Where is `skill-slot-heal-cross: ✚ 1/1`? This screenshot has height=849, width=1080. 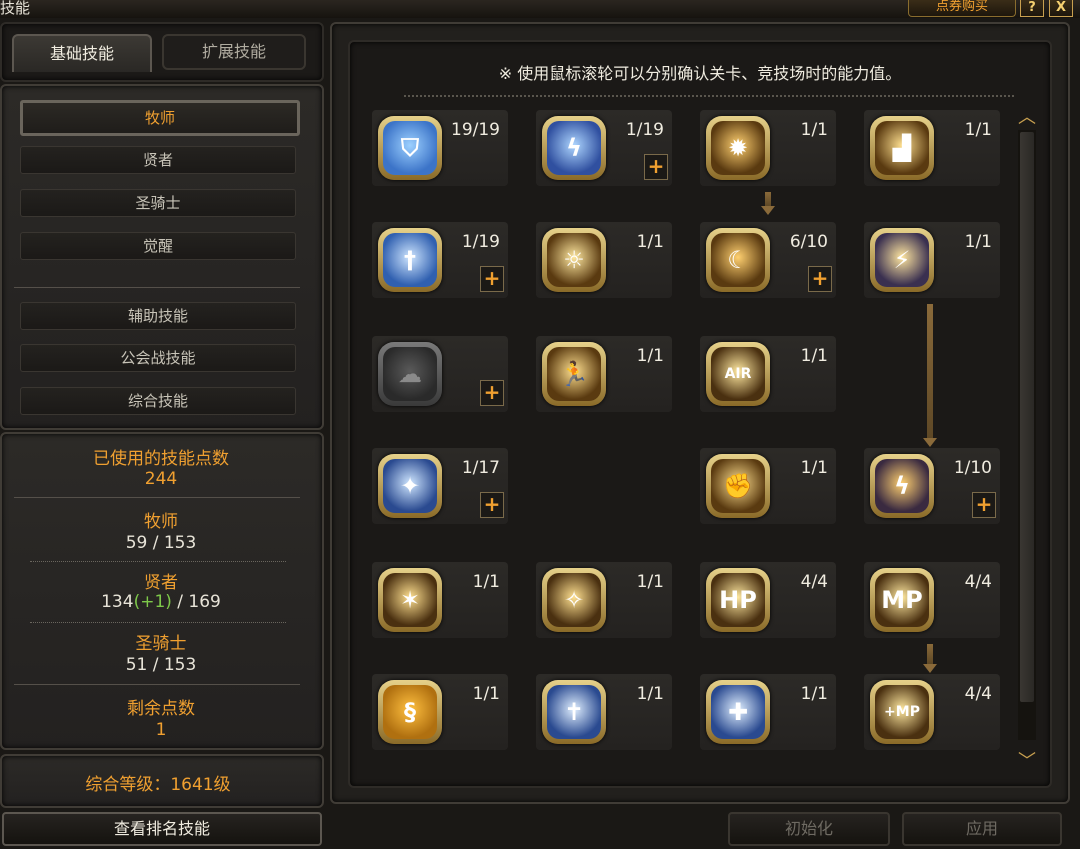 skill-slot-heal-cross: ✚ 1/1 is located at coordinates (768, 712).